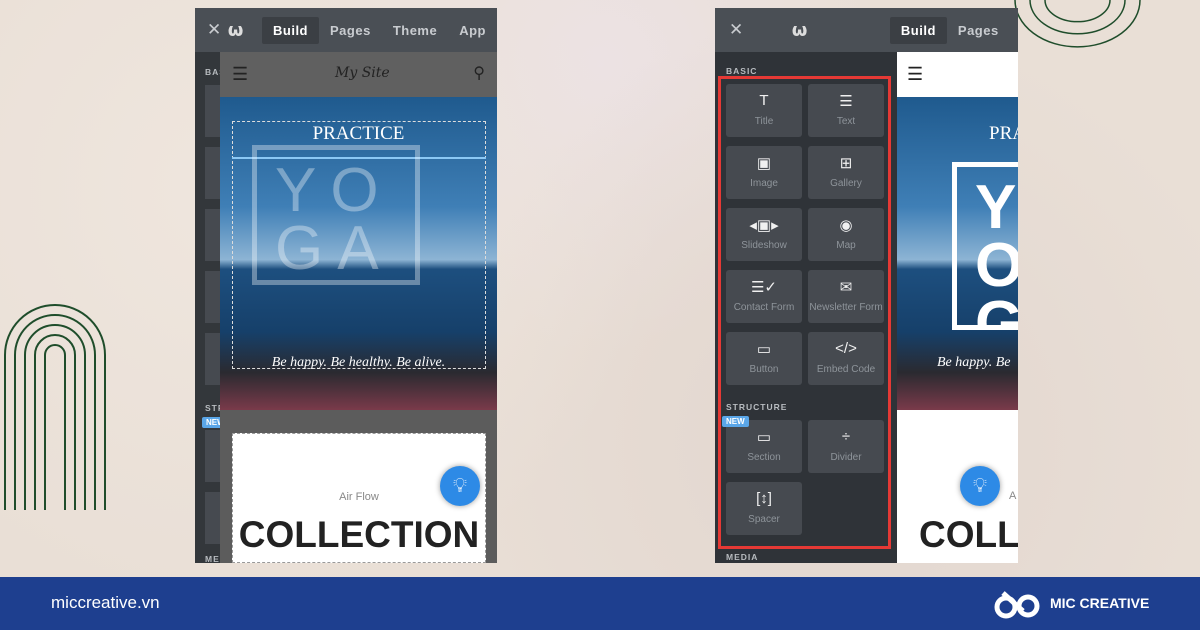  What do you see at coordinates (212, 307) in the screenshot?
I see `sidebar: BAS STR NEW MED` at bounding box center [212, 307].